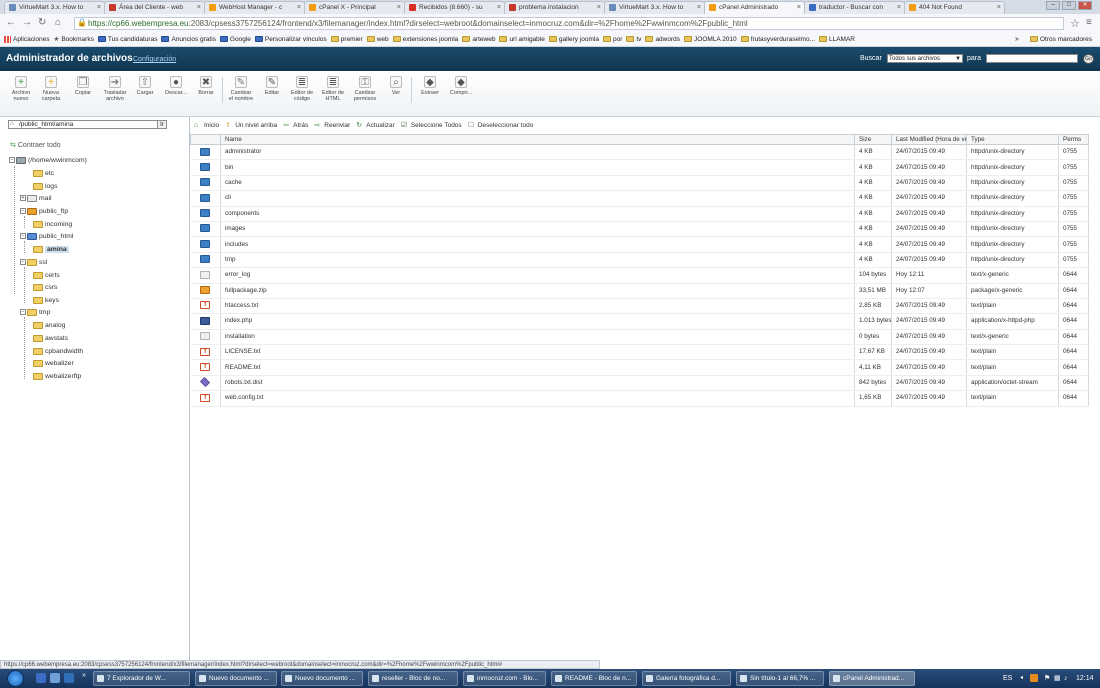 This screenshot has width=1100, height=688. Describe the element at coordinates (69, 678) in the screenshot. I see `ie-icon` at that location.